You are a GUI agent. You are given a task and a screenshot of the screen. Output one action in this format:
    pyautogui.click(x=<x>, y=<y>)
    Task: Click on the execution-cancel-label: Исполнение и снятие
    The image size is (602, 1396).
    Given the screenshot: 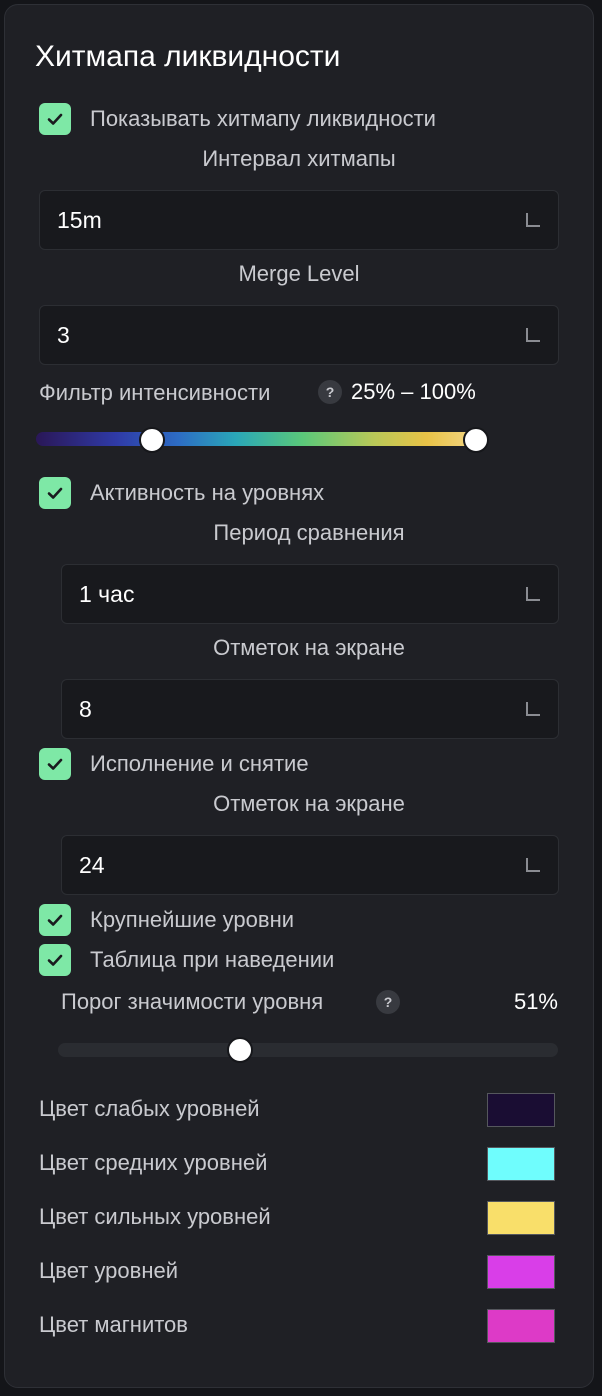 What is the action you would take?
    pyautogui.click(x=199, y=763)
    